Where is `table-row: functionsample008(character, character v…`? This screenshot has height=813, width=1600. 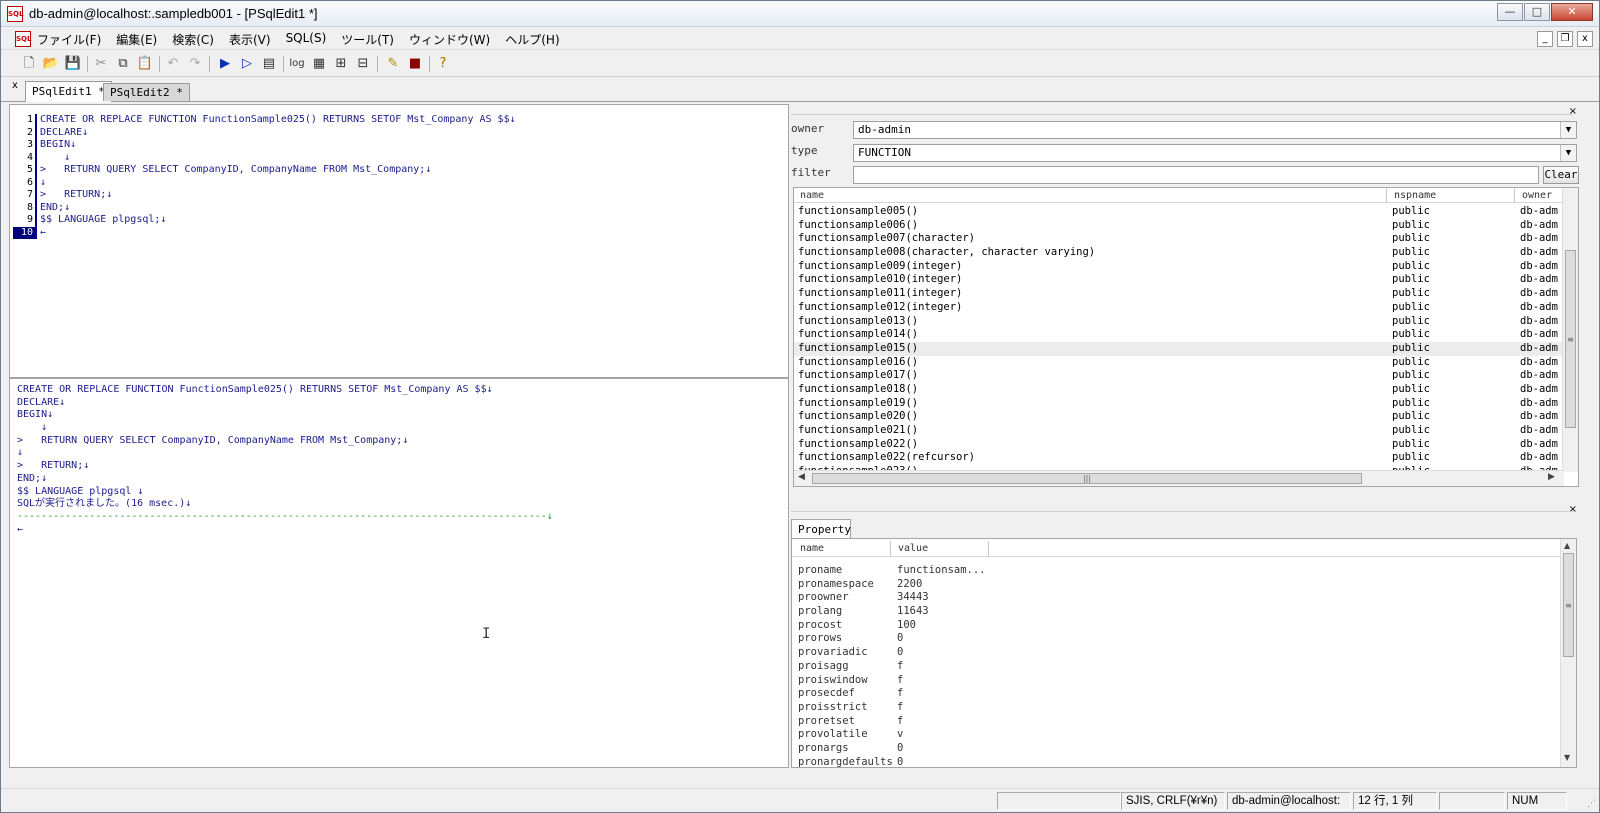
table-row: functionsample008(character, character v… is located at coordinates (1179, 253).